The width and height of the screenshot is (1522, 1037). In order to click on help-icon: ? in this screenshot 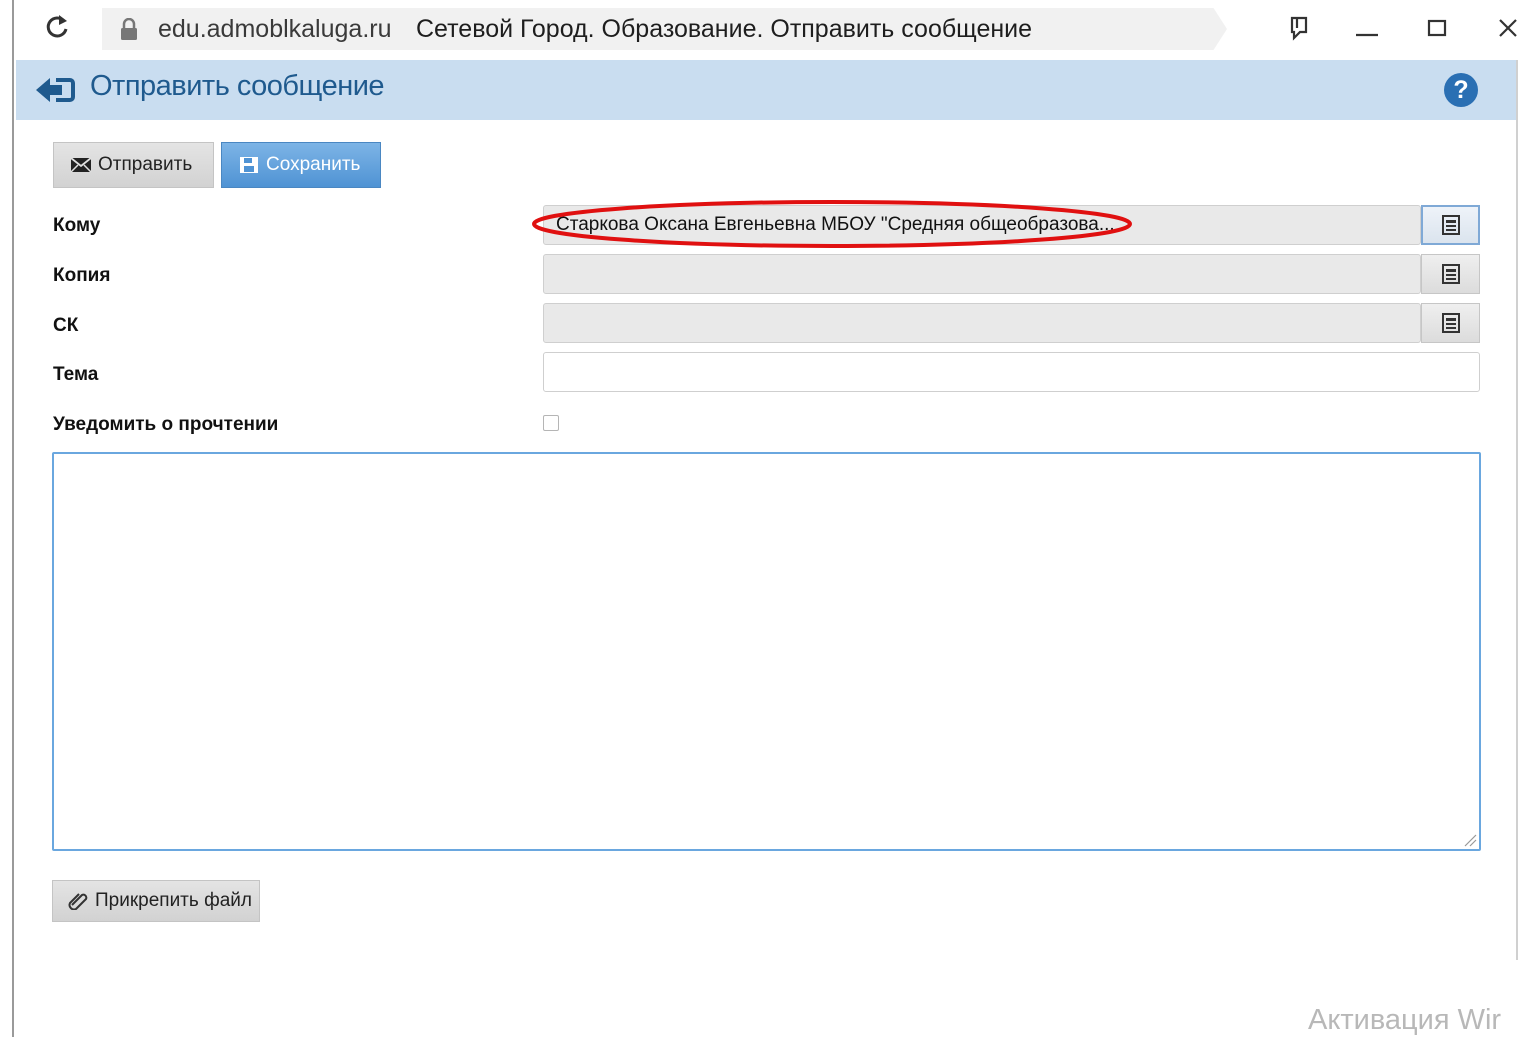, I will do `click(1461, 90)`.